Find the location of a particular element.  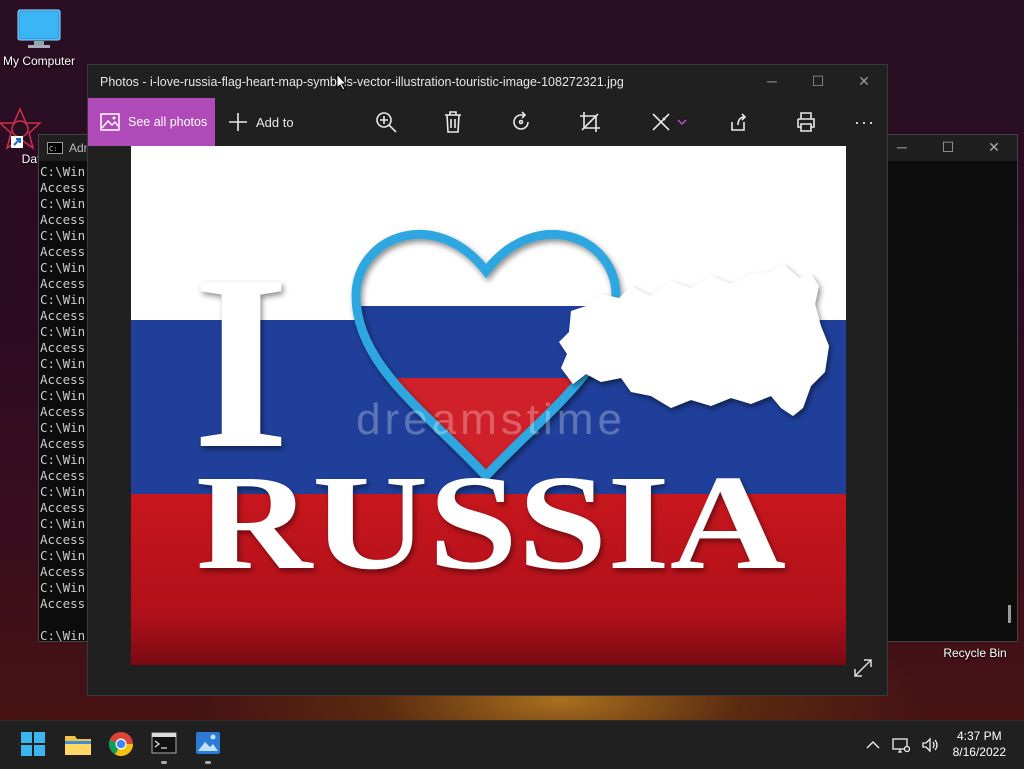

rotate-icon is located at coordinates (521, 120).